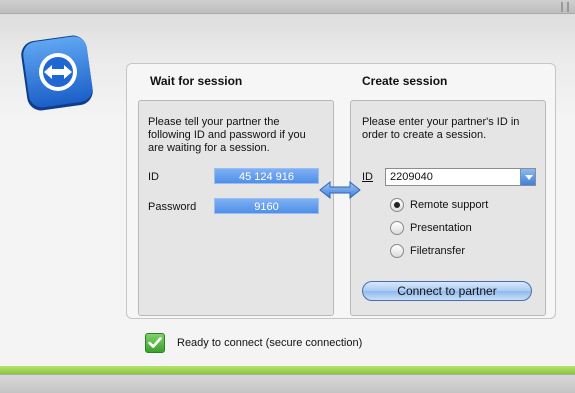 This screenshot has width=575, height=393. I want to click on teamviewer-logo-icon, so click(57, 73).